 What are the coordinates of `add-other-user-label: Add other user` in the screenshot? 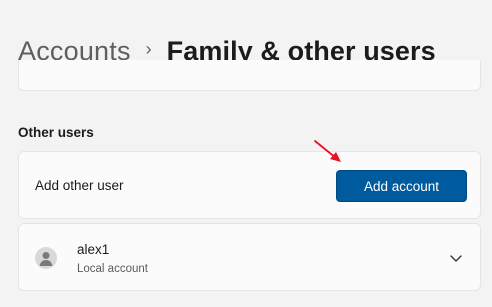 It's located at (79, 185).